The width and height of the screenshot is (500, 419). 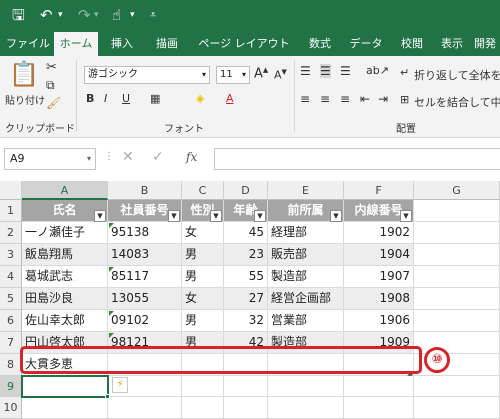 What do you see at coordinates (457, 102) in the screenshot?
I see `merge-center-button: セルを結合して中央` at bounding box center [457, 102].